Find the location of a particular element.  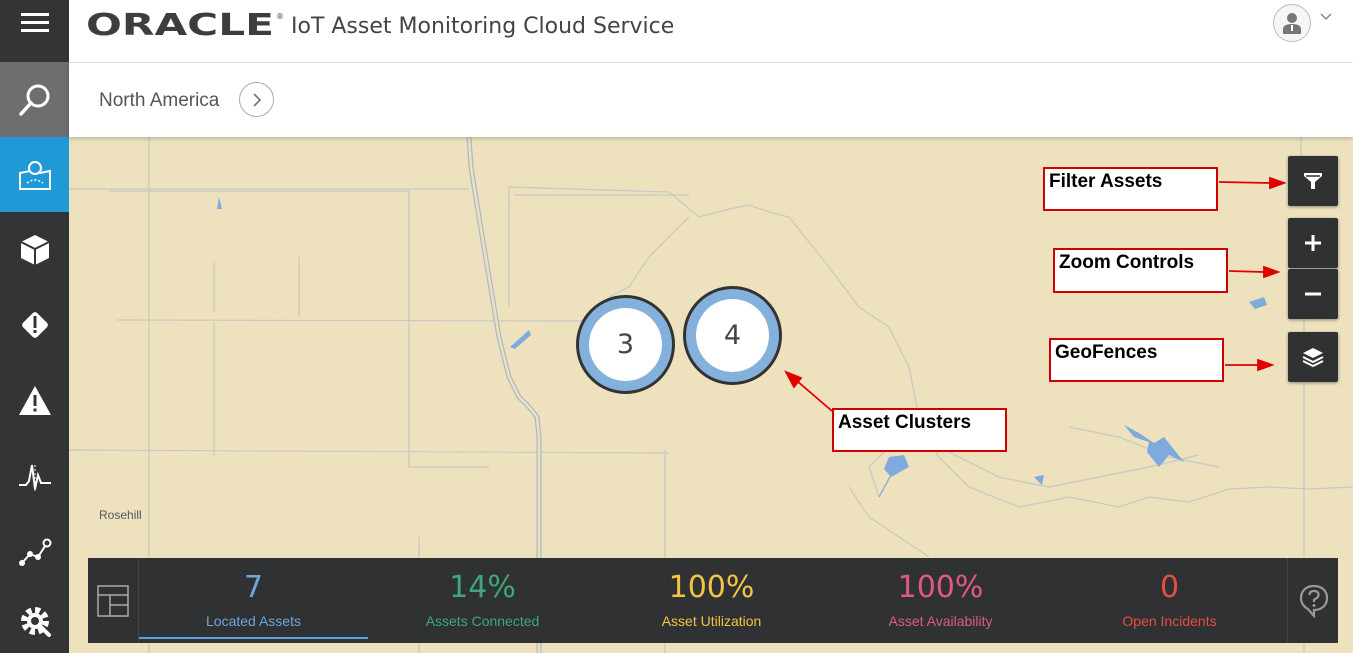

alerts-nav-button is located at coordinates (34, 400).